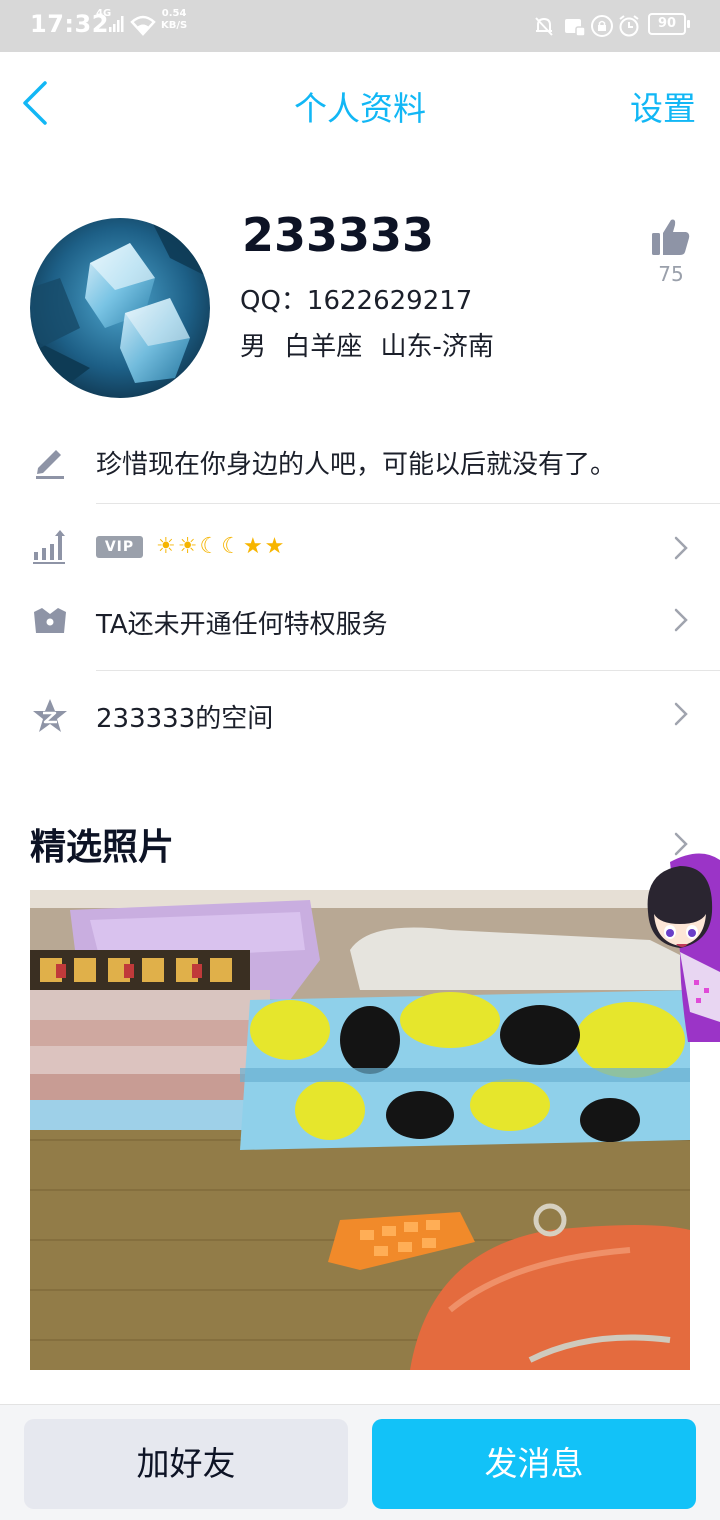 Image resolution: width=720 pixels, height=1520 pixels. I want to click on status-bar: 17:32 4G 0.54 KB/S 90, so click(360, 26).